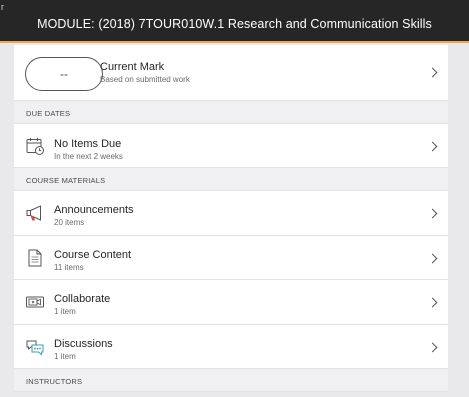  I want to click on item-title: Course Content, so click(93, 254).